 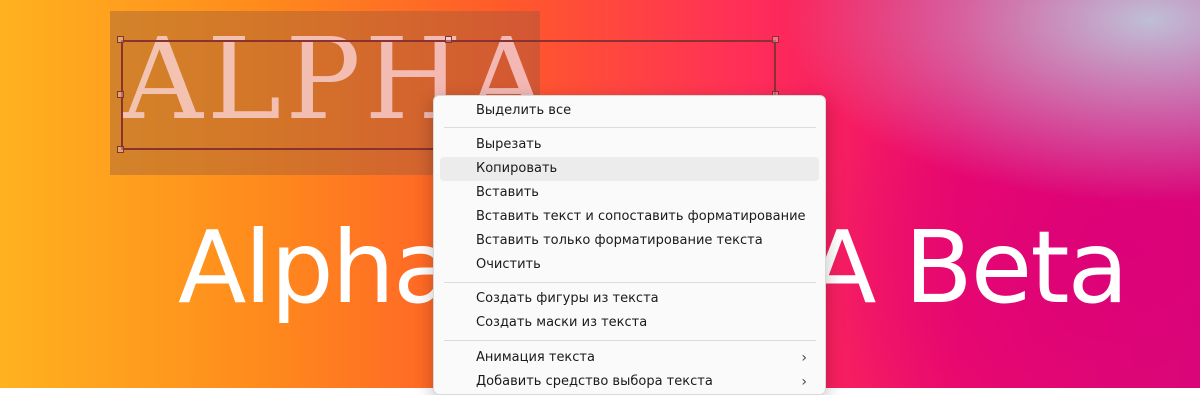 I want to click on menu-item-paste: Вставить, so click(x=629, y=193).